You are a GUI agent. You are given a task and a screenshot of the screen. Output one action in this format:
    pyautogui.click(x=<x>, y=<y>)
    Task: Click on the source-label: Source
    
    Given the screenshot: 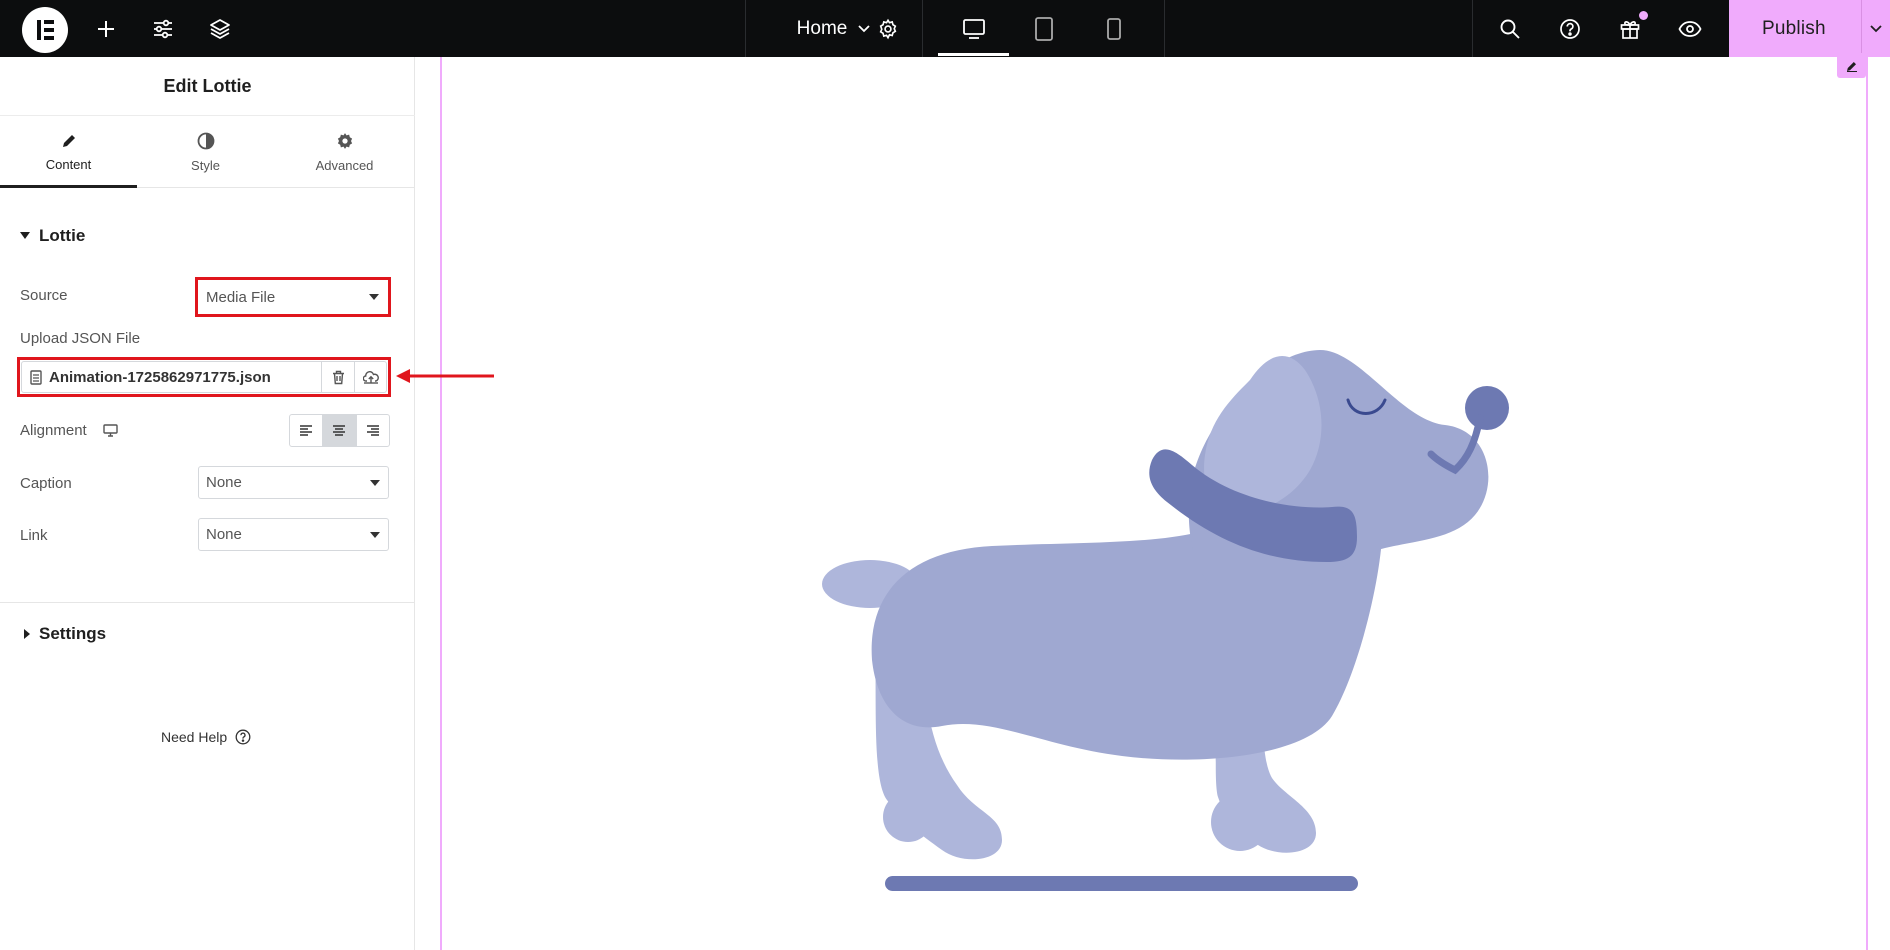 What is the action you would take?
    pyautogui.click(x=44, y=295)
    